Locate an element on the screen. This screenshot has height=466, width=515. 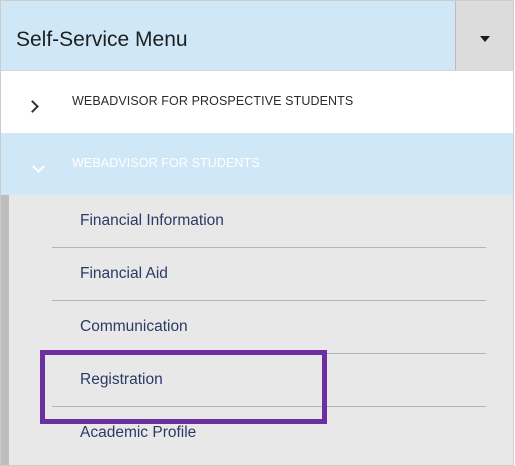
submenu-item-academic-profile: Academic Profile is located at coordinates (269, 433).